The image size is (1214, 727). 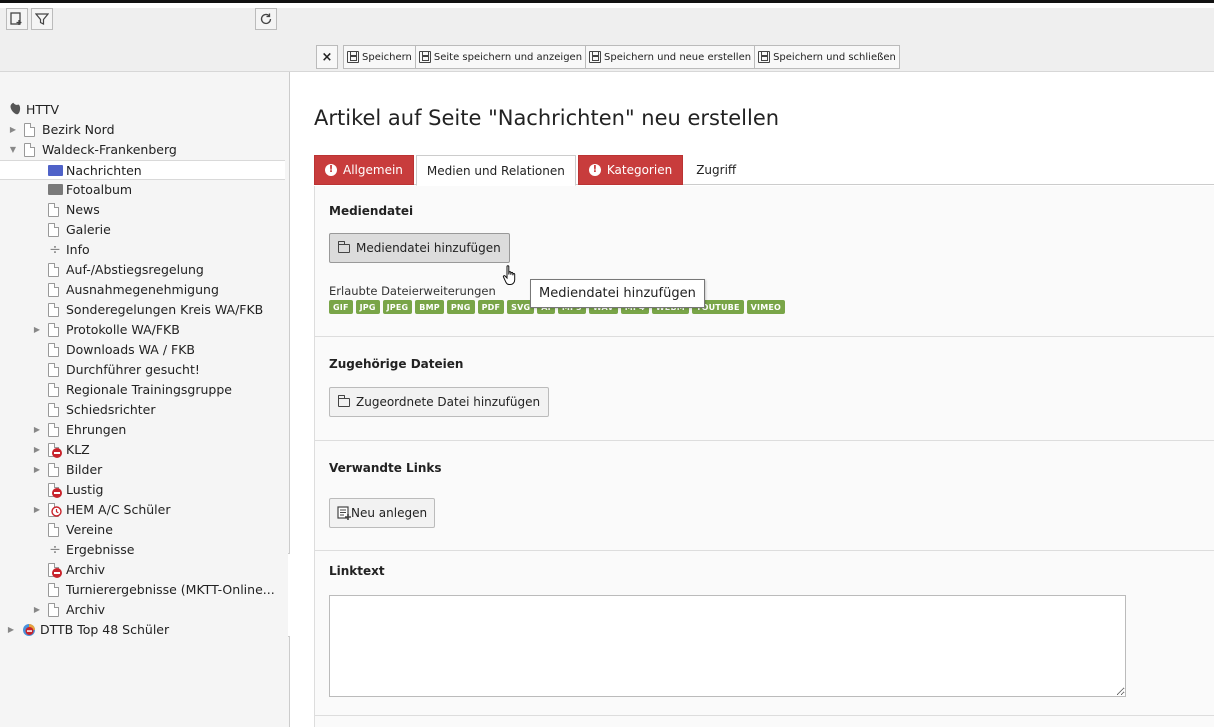 What do you see at coordinates (85, 489) in the screenshot?
I see `tree-item-label: Lustig` at bounding box center [85, 489].